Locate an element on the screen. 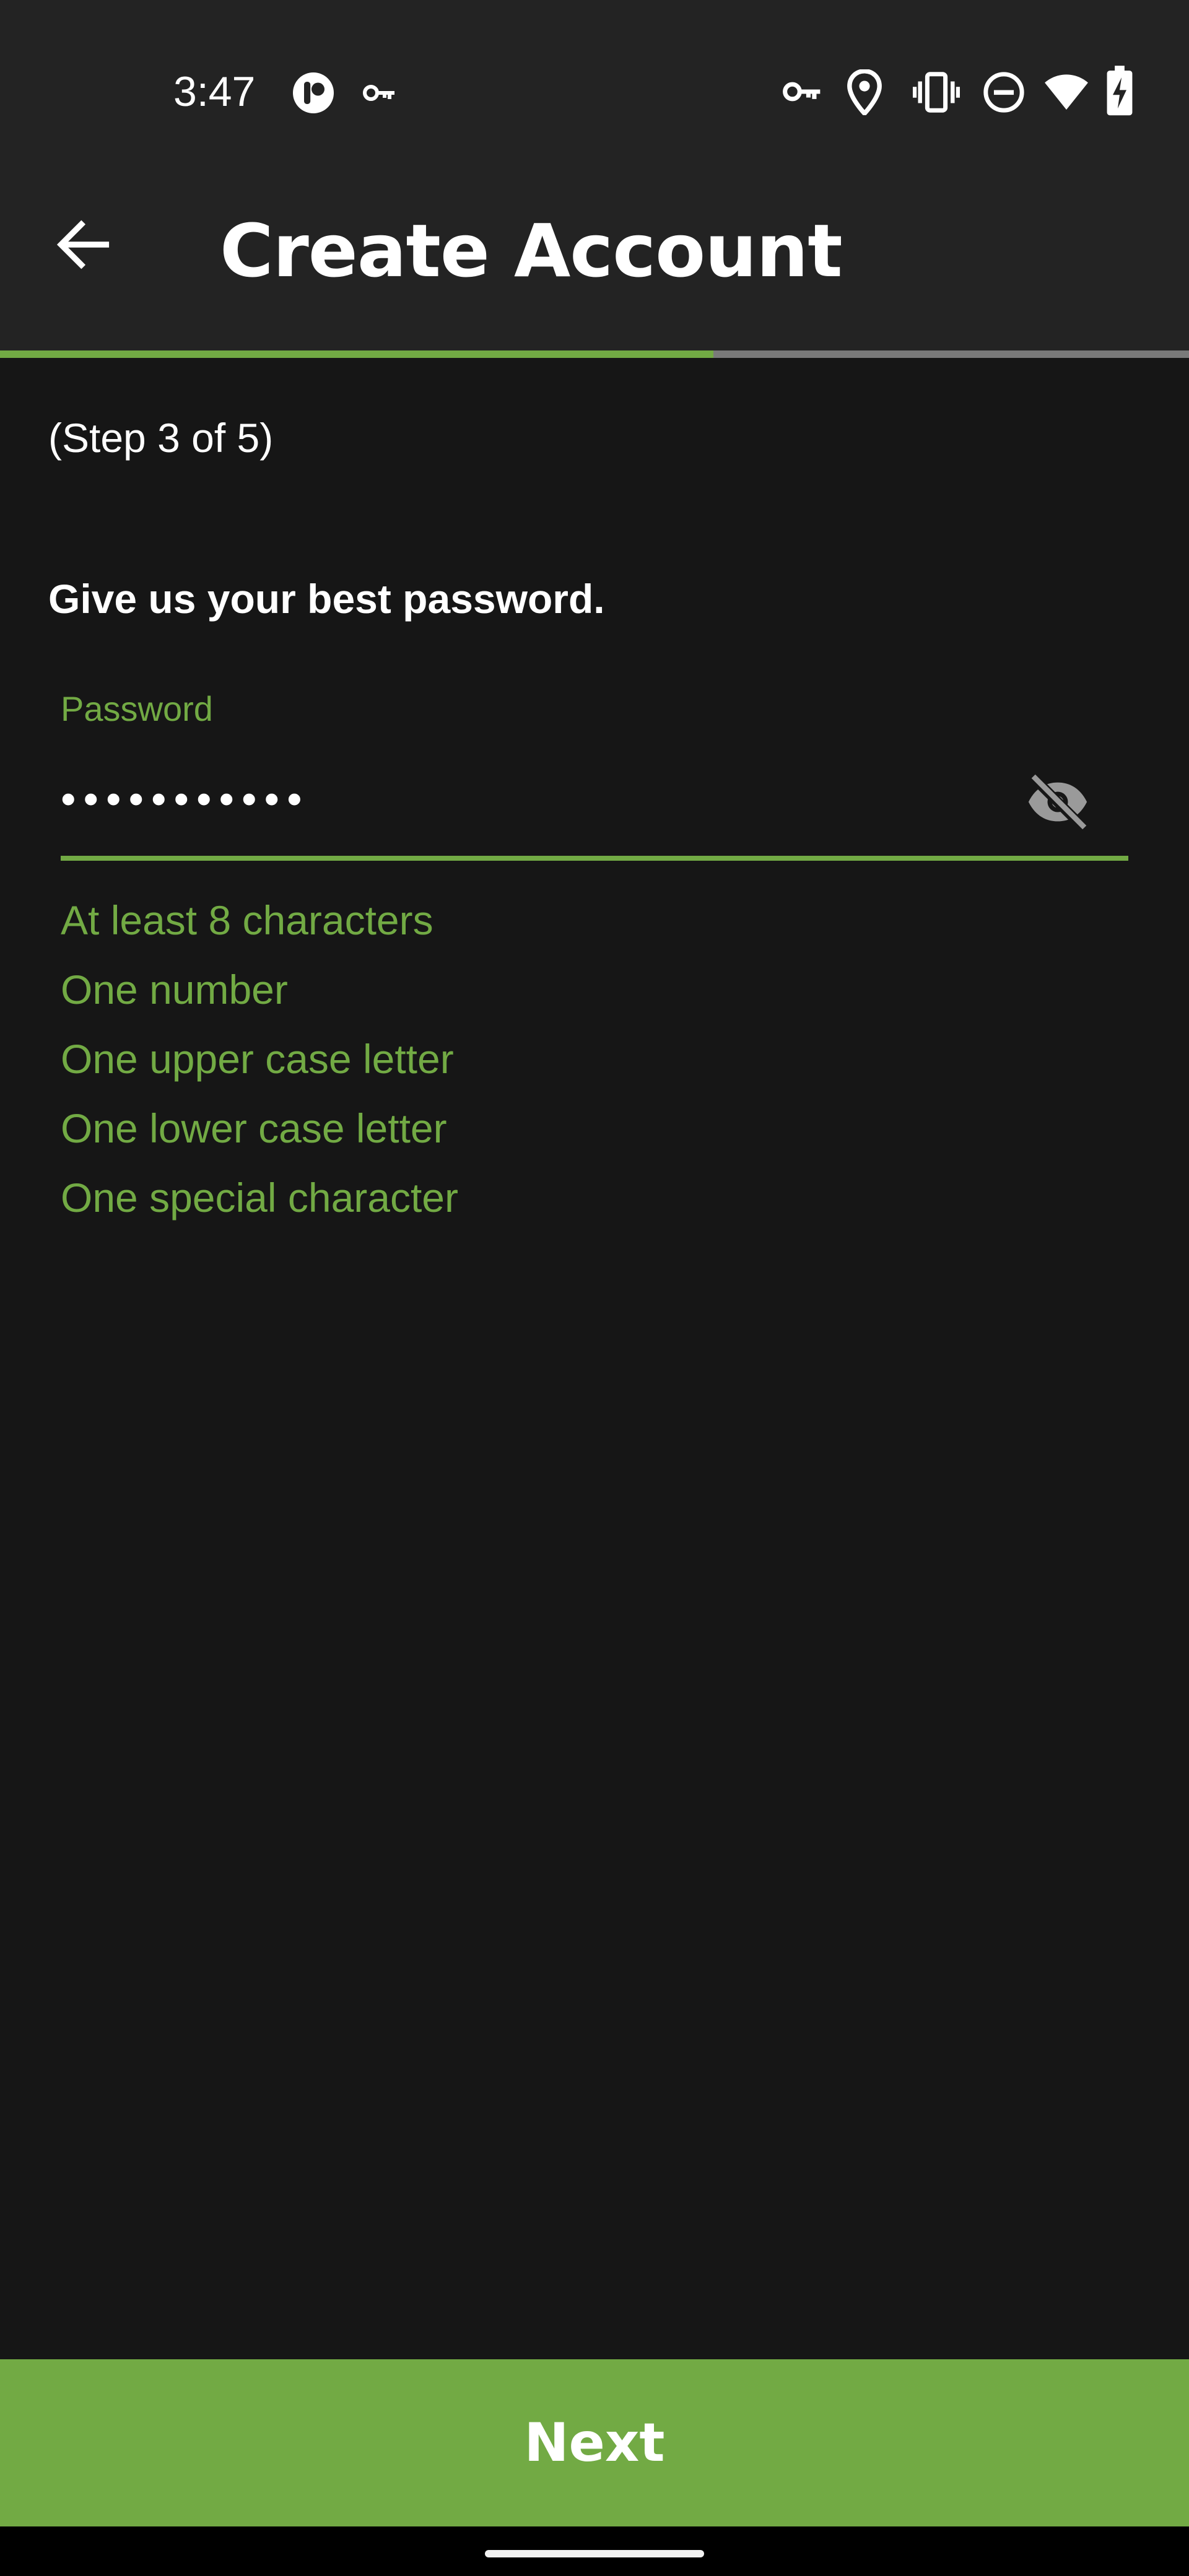 The height and width of the screenshot is (2576, 1189). password-input: ••••••••••• is located at coordinates (185, 799).